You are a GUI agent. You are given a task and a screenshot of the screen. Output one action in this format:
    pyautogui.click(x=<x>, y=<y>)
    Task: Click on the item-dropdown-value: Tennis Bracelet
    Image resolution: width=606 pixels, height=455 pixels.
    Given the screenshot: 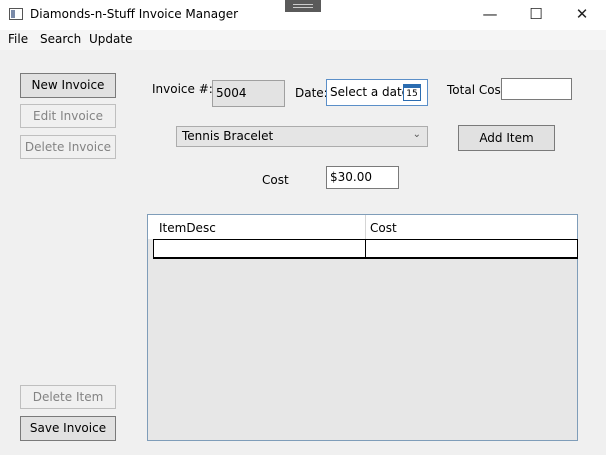 What is the action you would take?
    pyautogui.click(x=228, y=136)
    